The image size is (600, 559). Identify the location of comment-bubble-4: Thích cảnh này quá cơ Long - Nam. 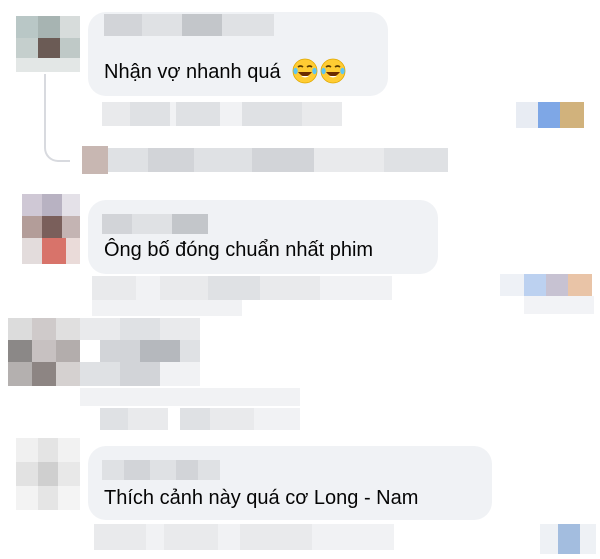
(290, 483).